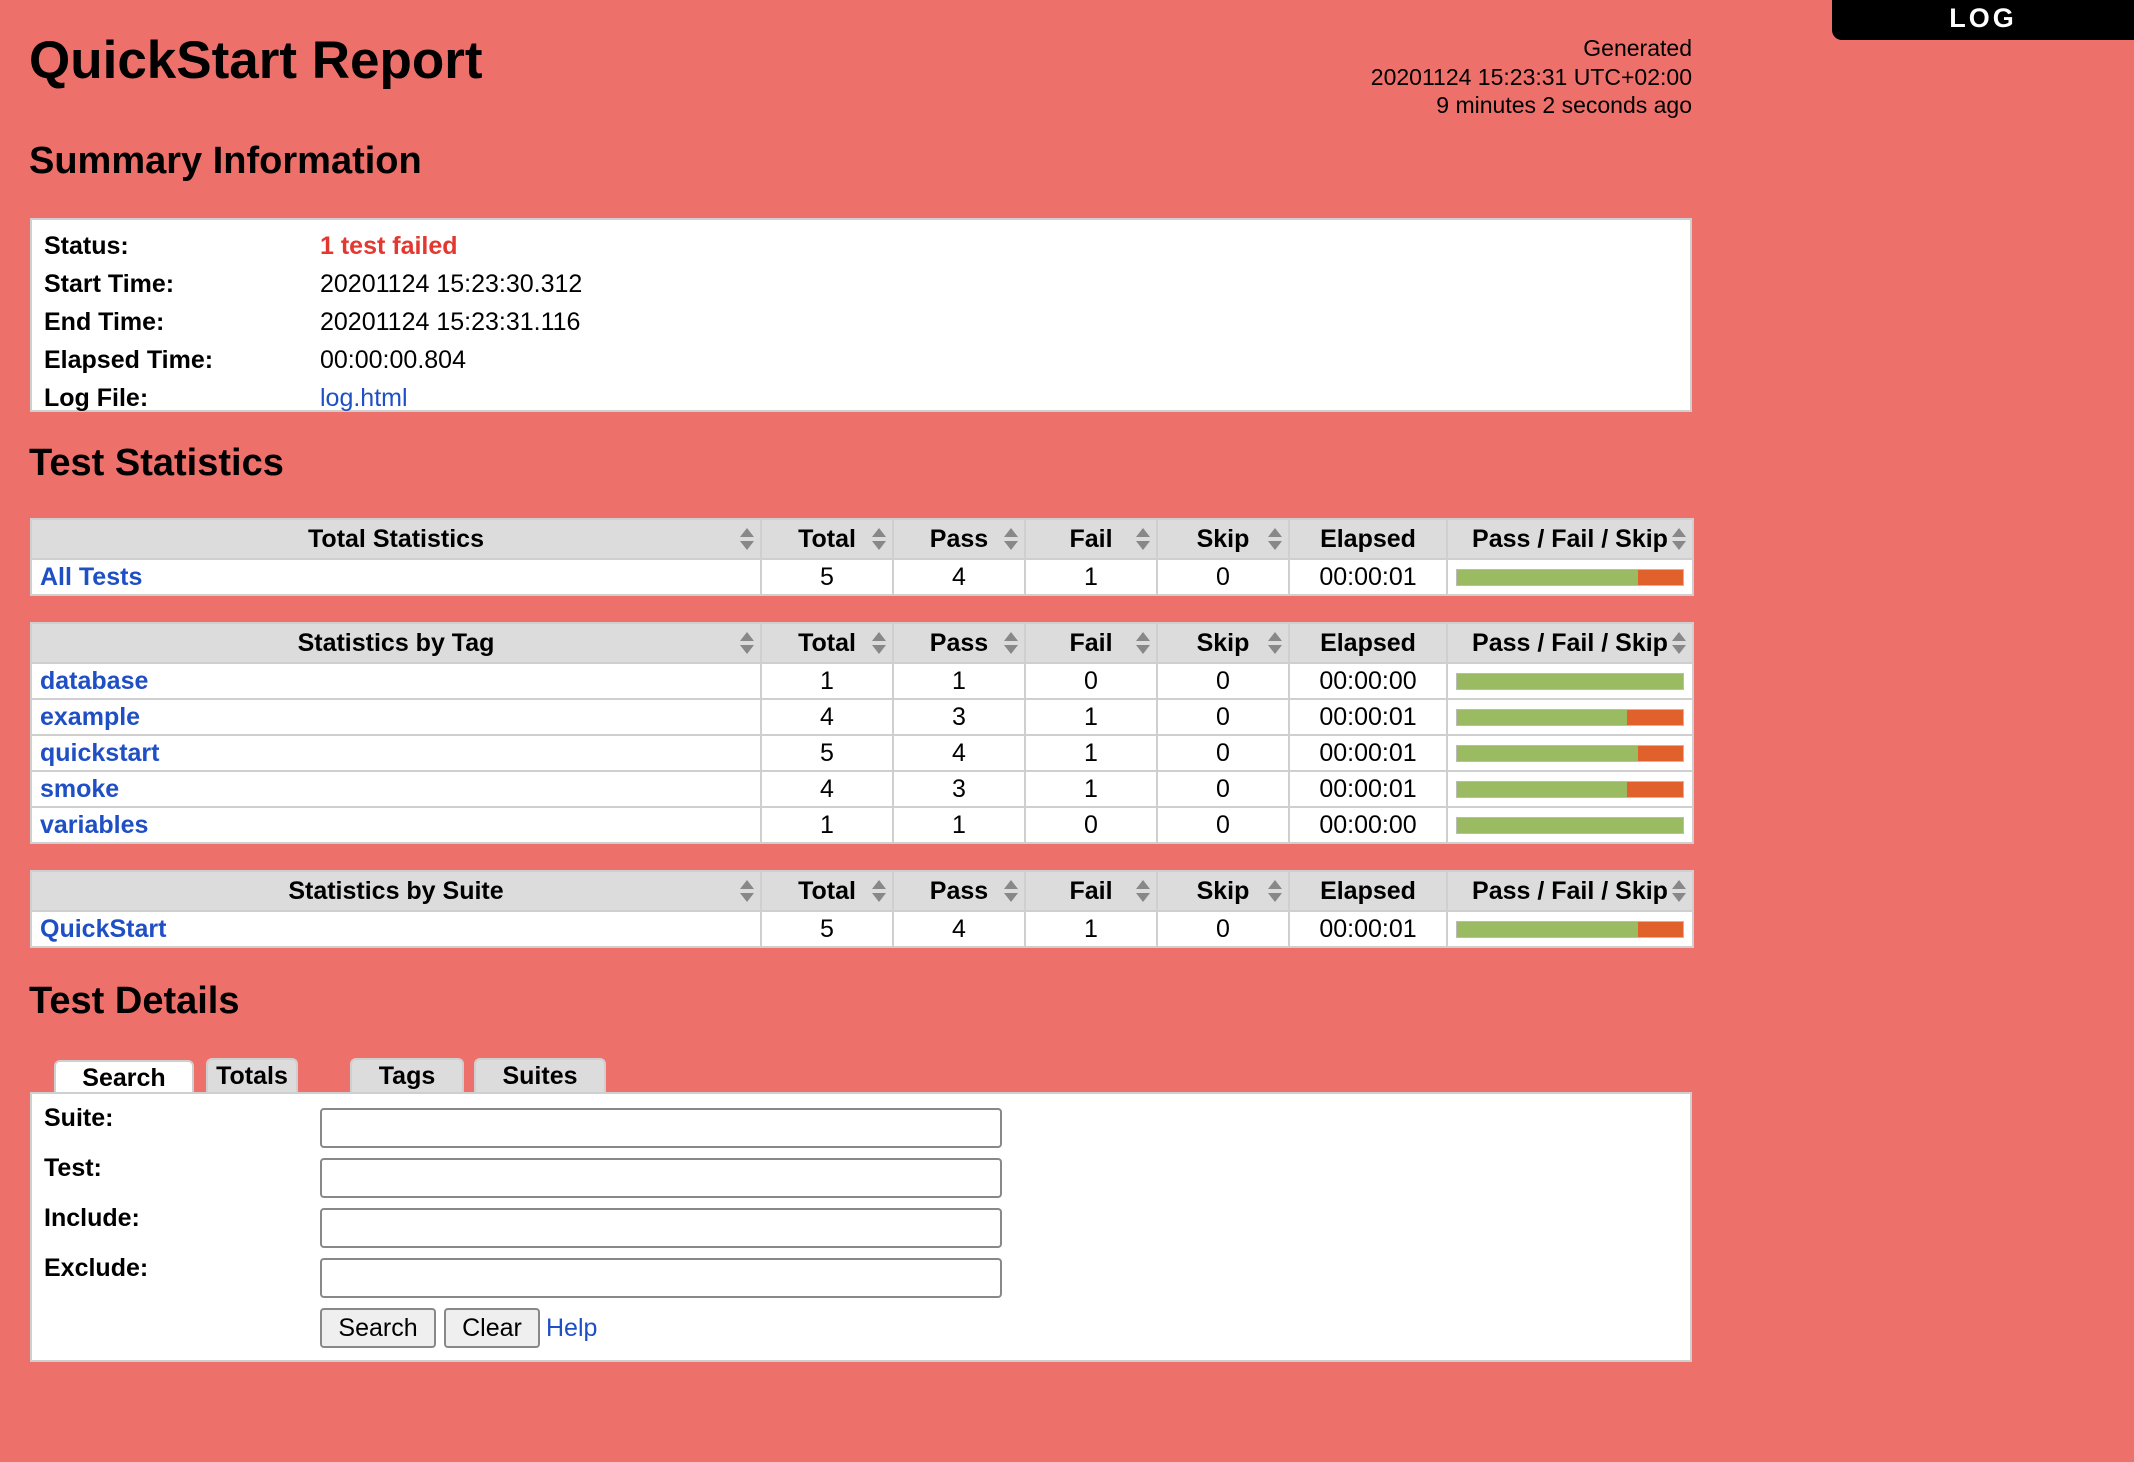 Image resolution: width=2134 pixels, height=1462 pixels. I want to click on page-title: QuickStart Report, so click(256, 60).